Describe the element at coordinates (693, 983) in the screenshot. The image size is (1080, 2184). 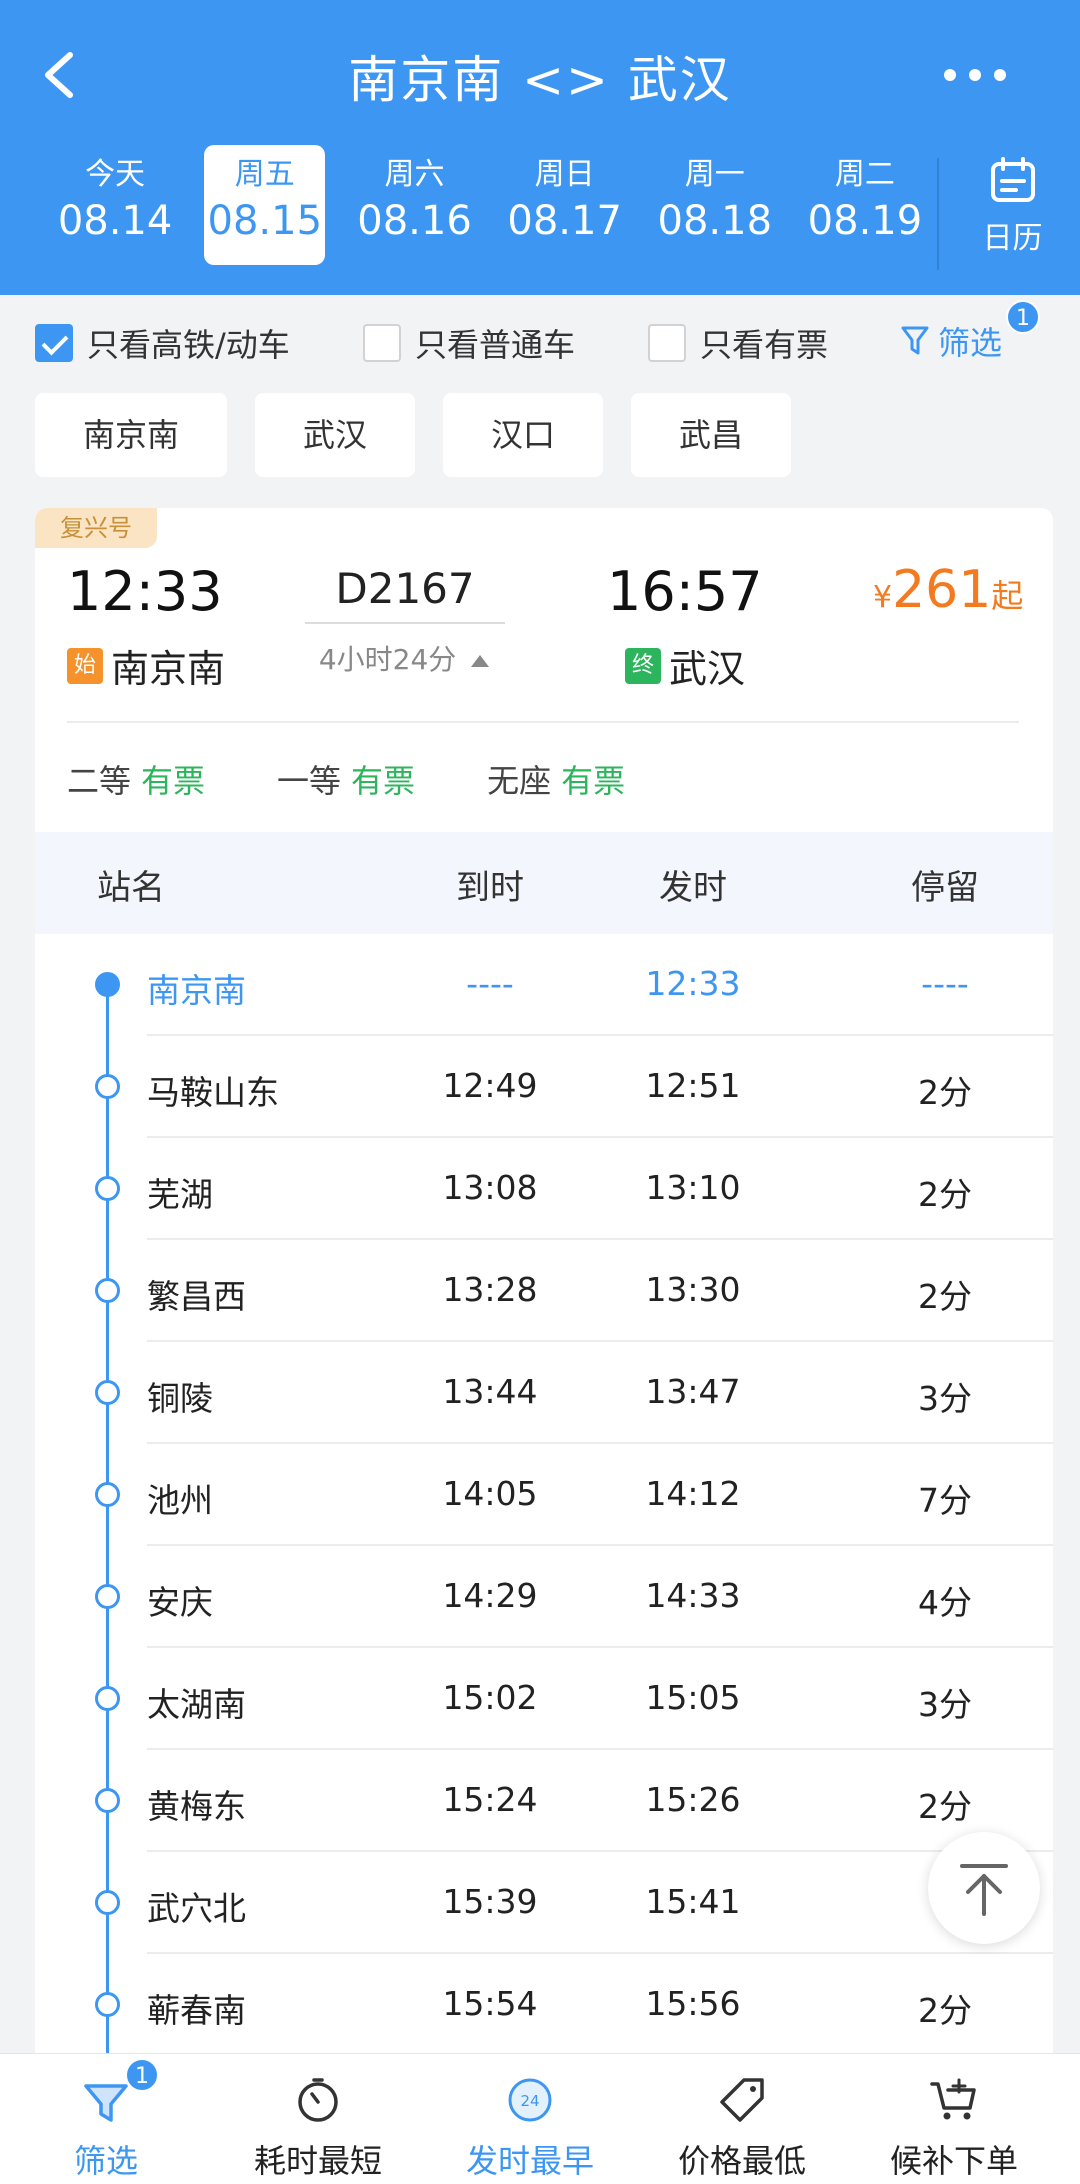
I see `stop-depart: 12:33` at that location.